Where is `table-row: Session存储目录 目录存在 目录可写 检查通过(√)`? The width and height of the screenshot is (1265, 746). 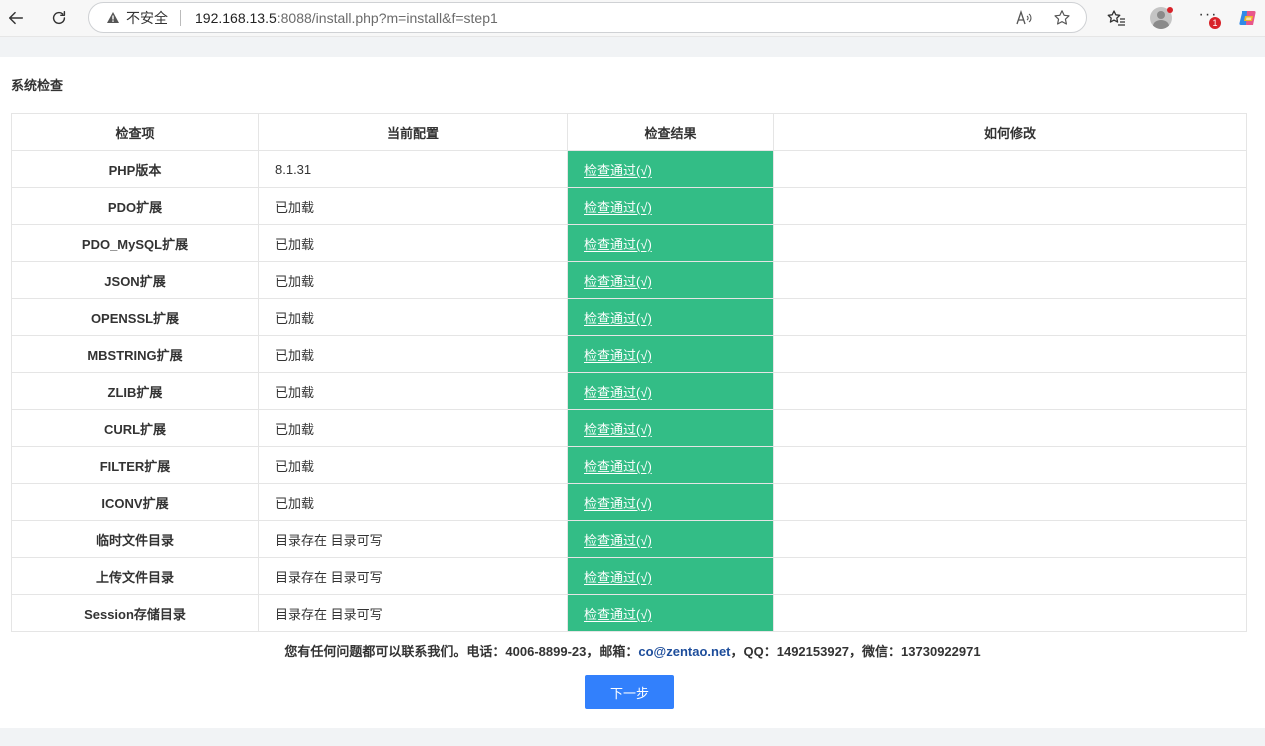
table-row: Session存储目录 目录存在 目录可写 检查通过(√) is located at coordinates (629, 613).